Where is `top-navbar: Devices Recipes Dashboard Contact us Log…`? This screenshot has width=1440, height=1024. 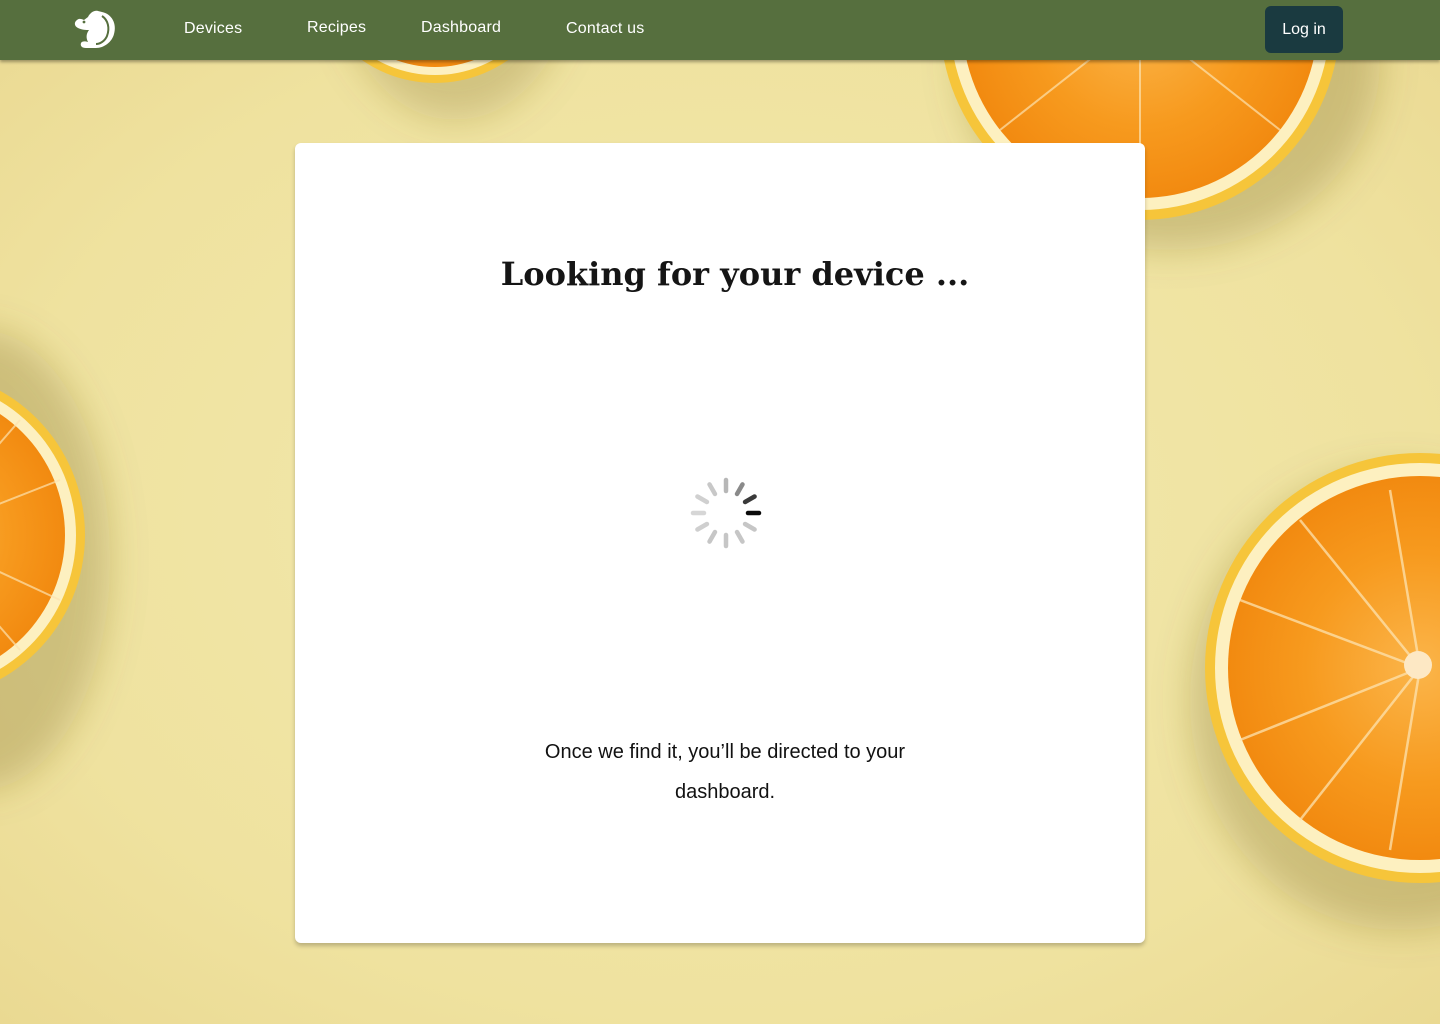
top-navbar: Devices Recipes Dashboard Contact us Log… is located at coordinates (720, 30).